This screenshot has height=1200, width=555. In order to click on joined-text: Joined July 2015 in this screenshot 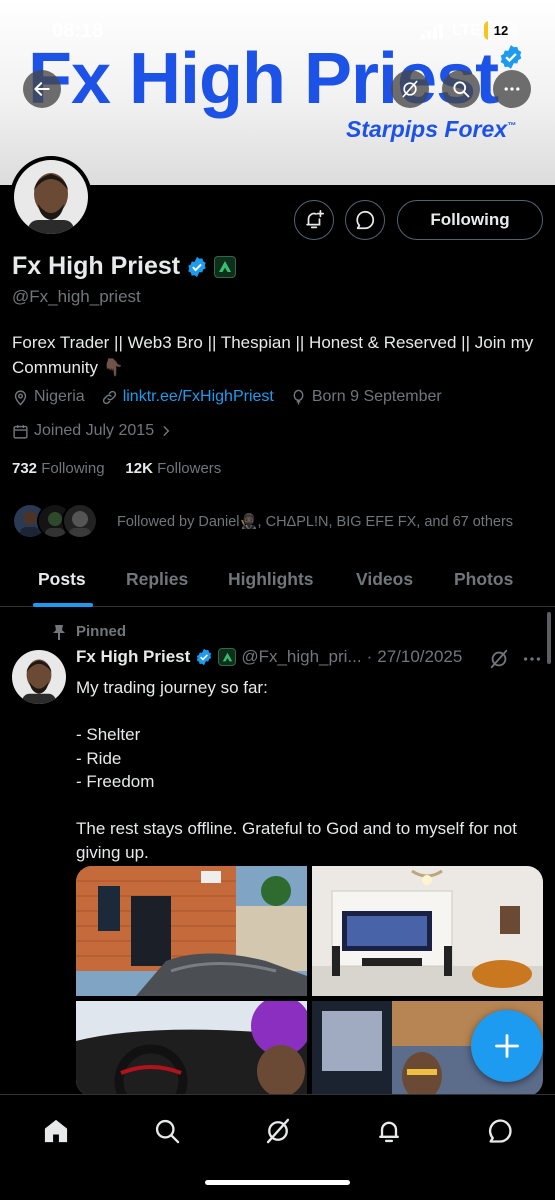, I will do `click(94, 430)`.